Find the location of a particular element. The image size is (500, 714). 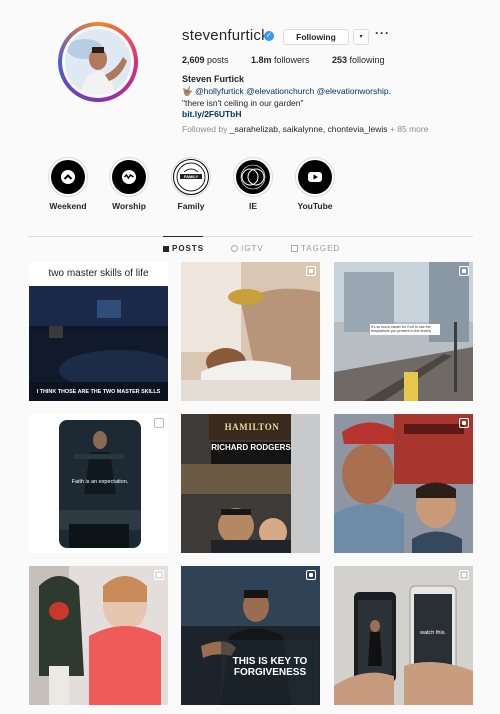

tab-label: POSTS is located at coordinates (188, 248).